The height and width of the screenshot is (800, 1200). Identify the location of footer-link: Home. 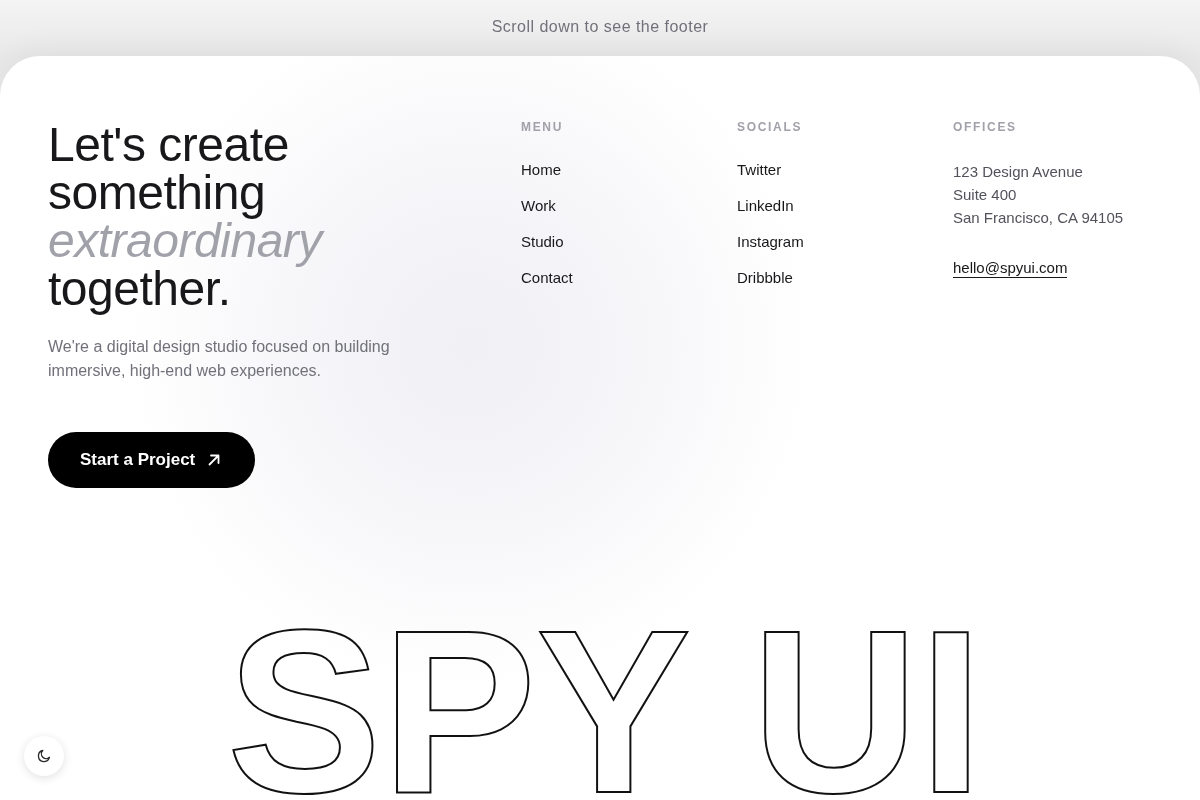
(541, 170).